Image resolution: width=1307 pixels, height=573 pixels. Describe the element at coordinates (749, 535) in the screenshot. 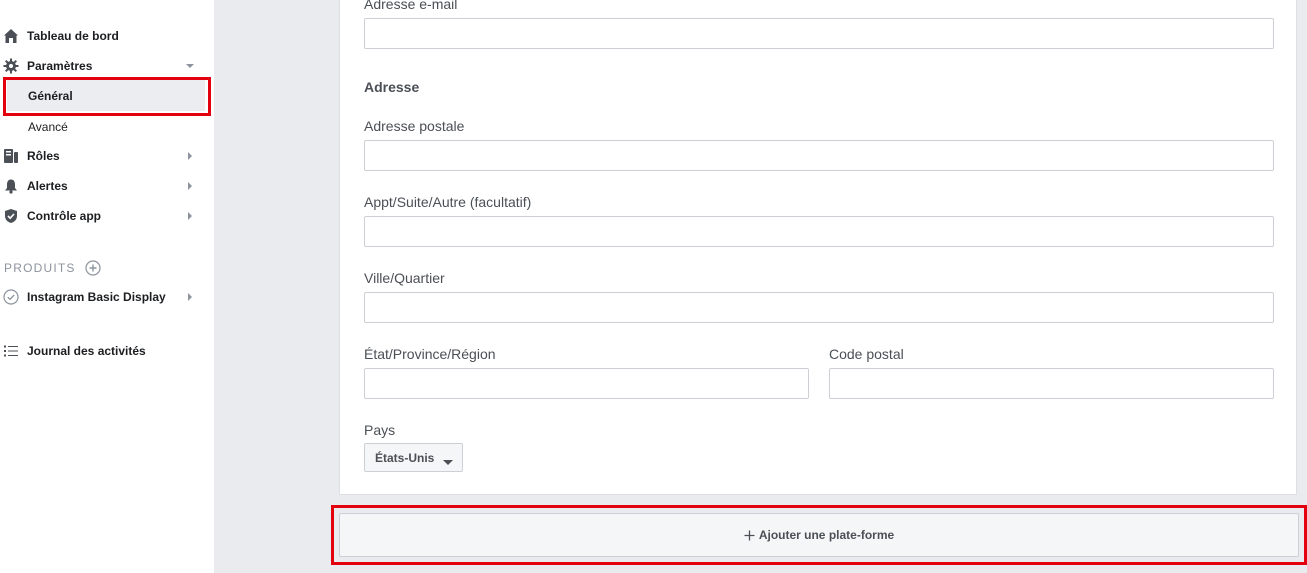

I see `plus-icon` at that location.